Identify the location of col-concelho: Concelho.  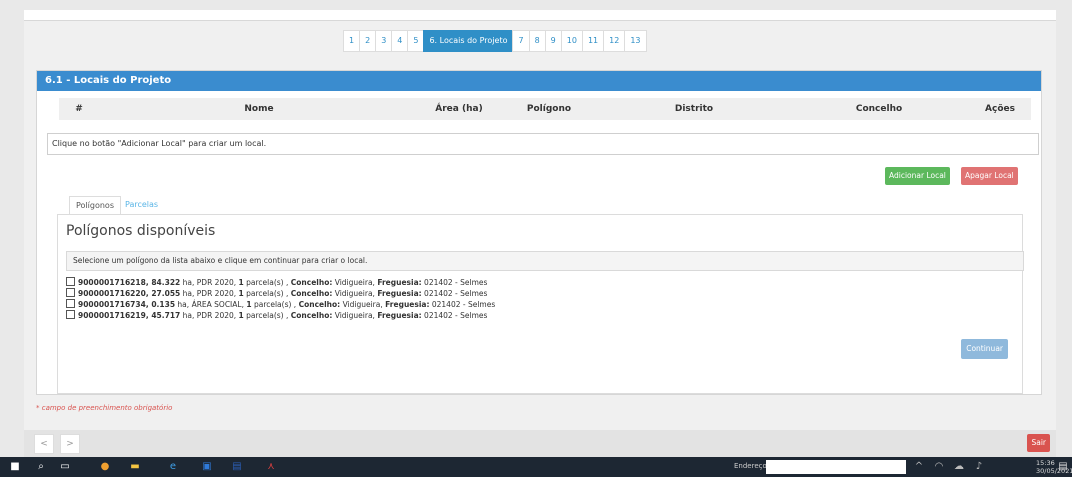
(879, 109).